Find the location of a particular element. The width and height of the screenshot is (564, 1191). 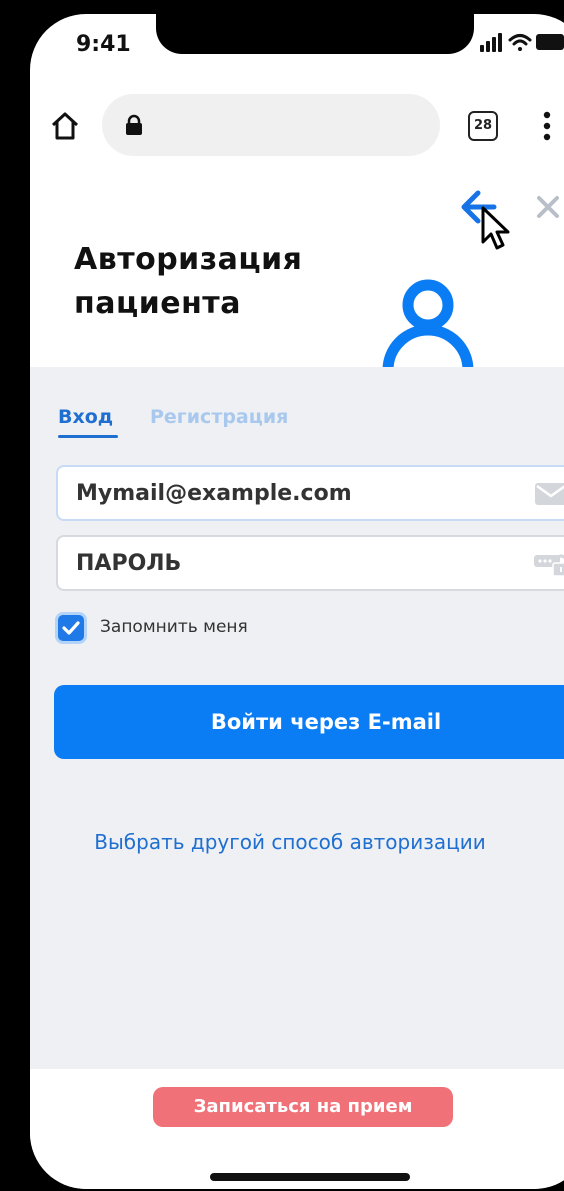

battery-icon is located at coordinates (550, 42).